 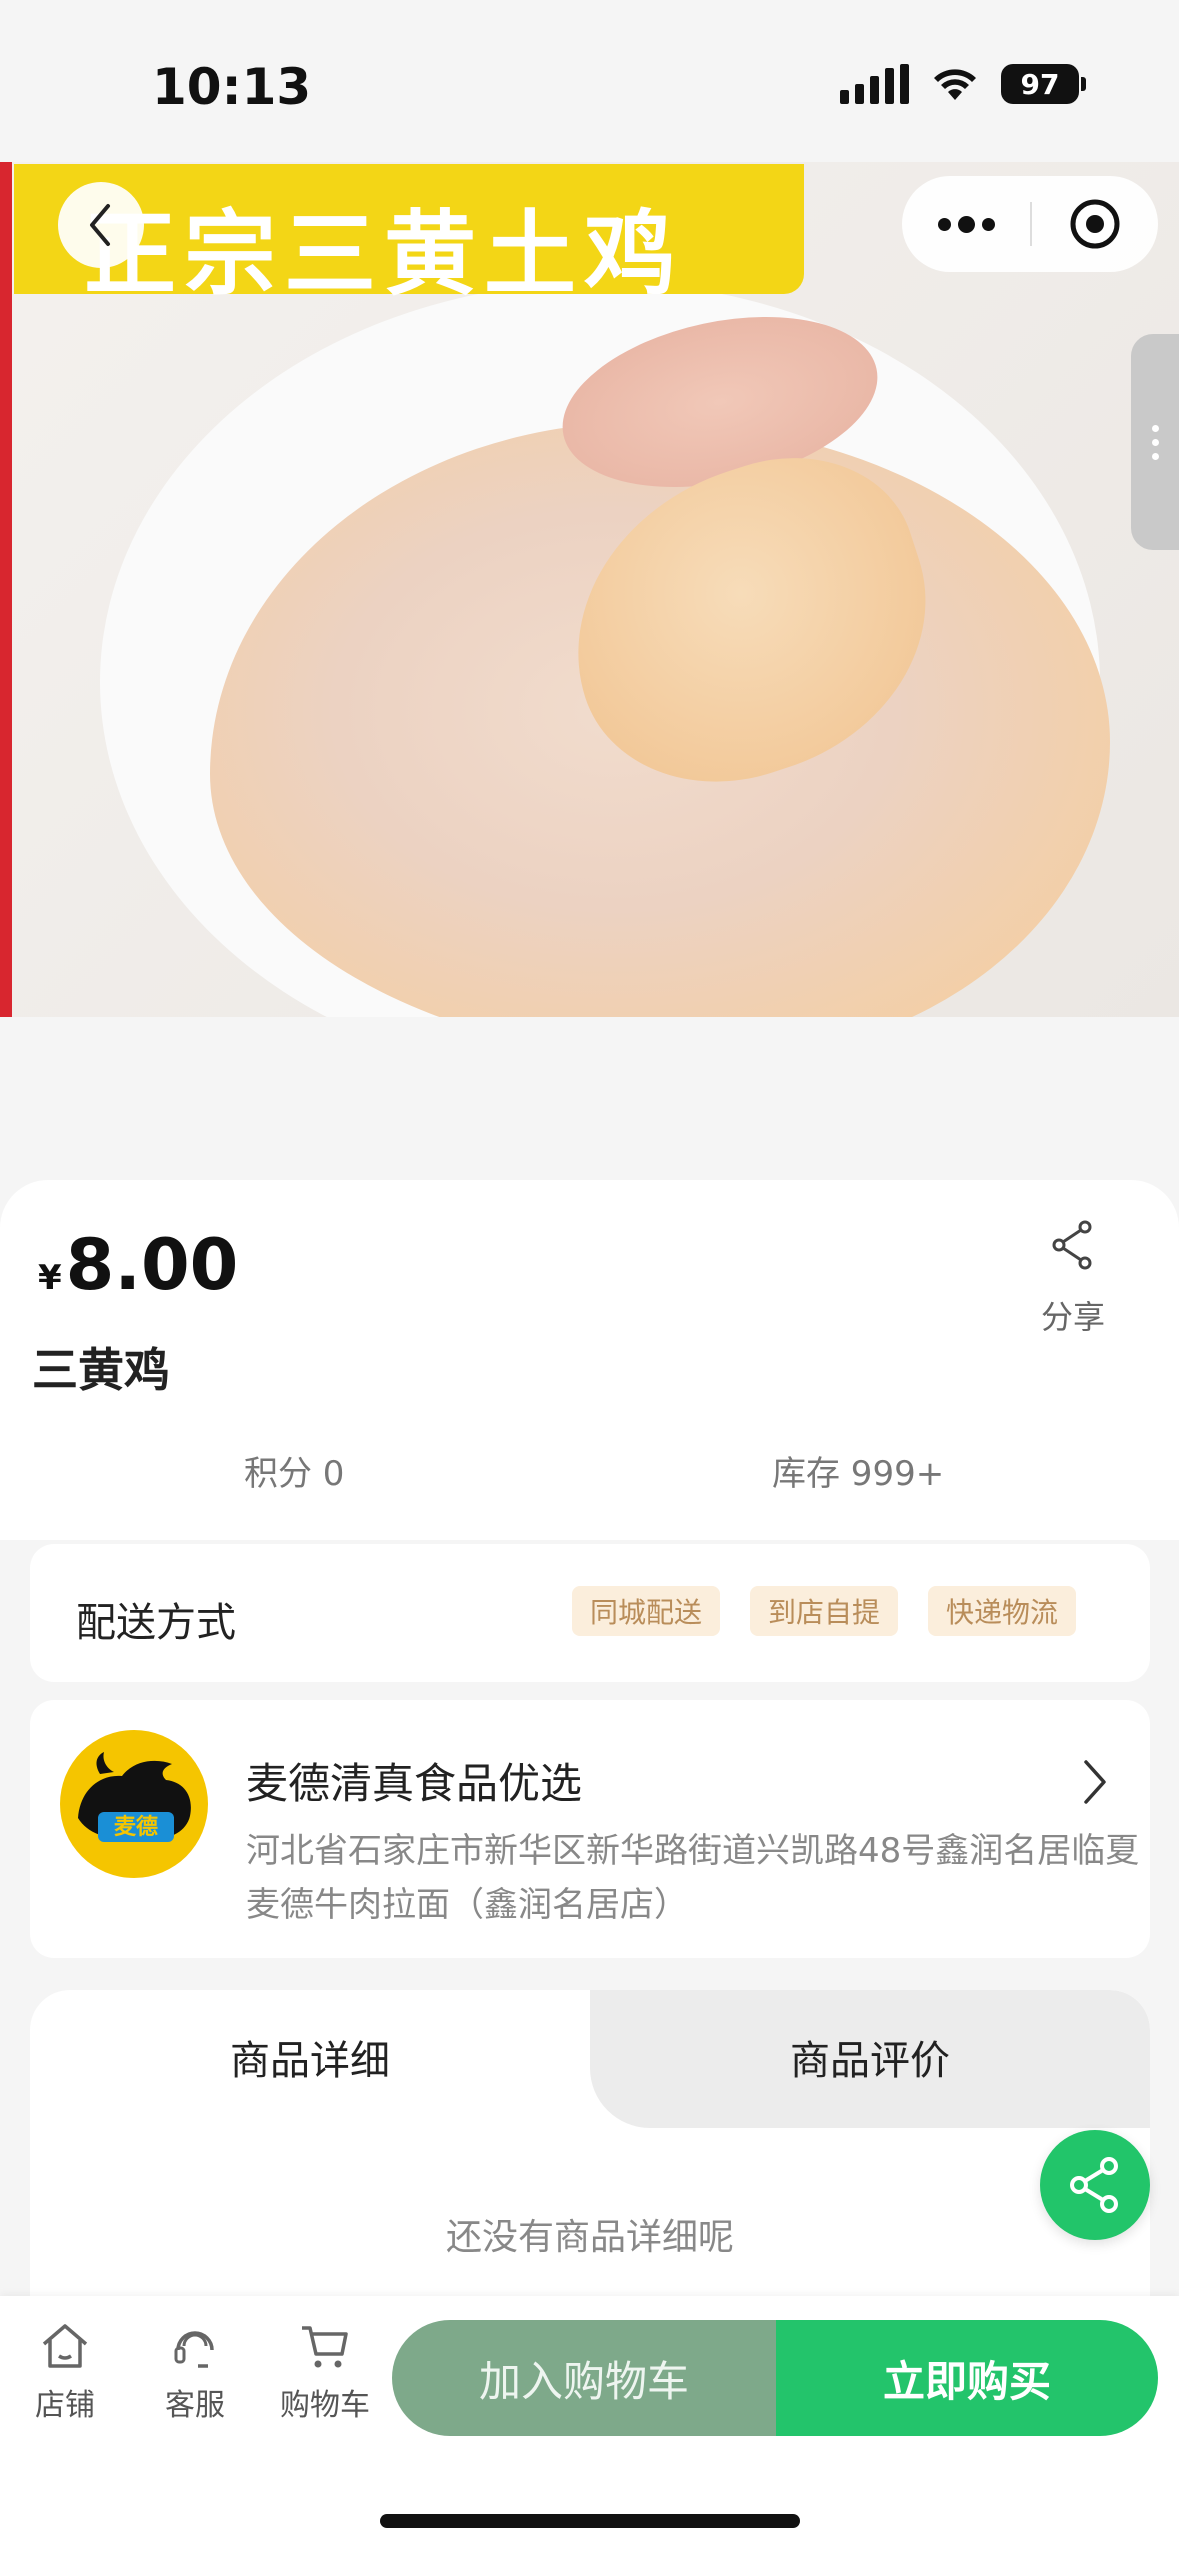 I want to click on add-to-cart-button: 加入购物车, so click(x=584, y=2378).